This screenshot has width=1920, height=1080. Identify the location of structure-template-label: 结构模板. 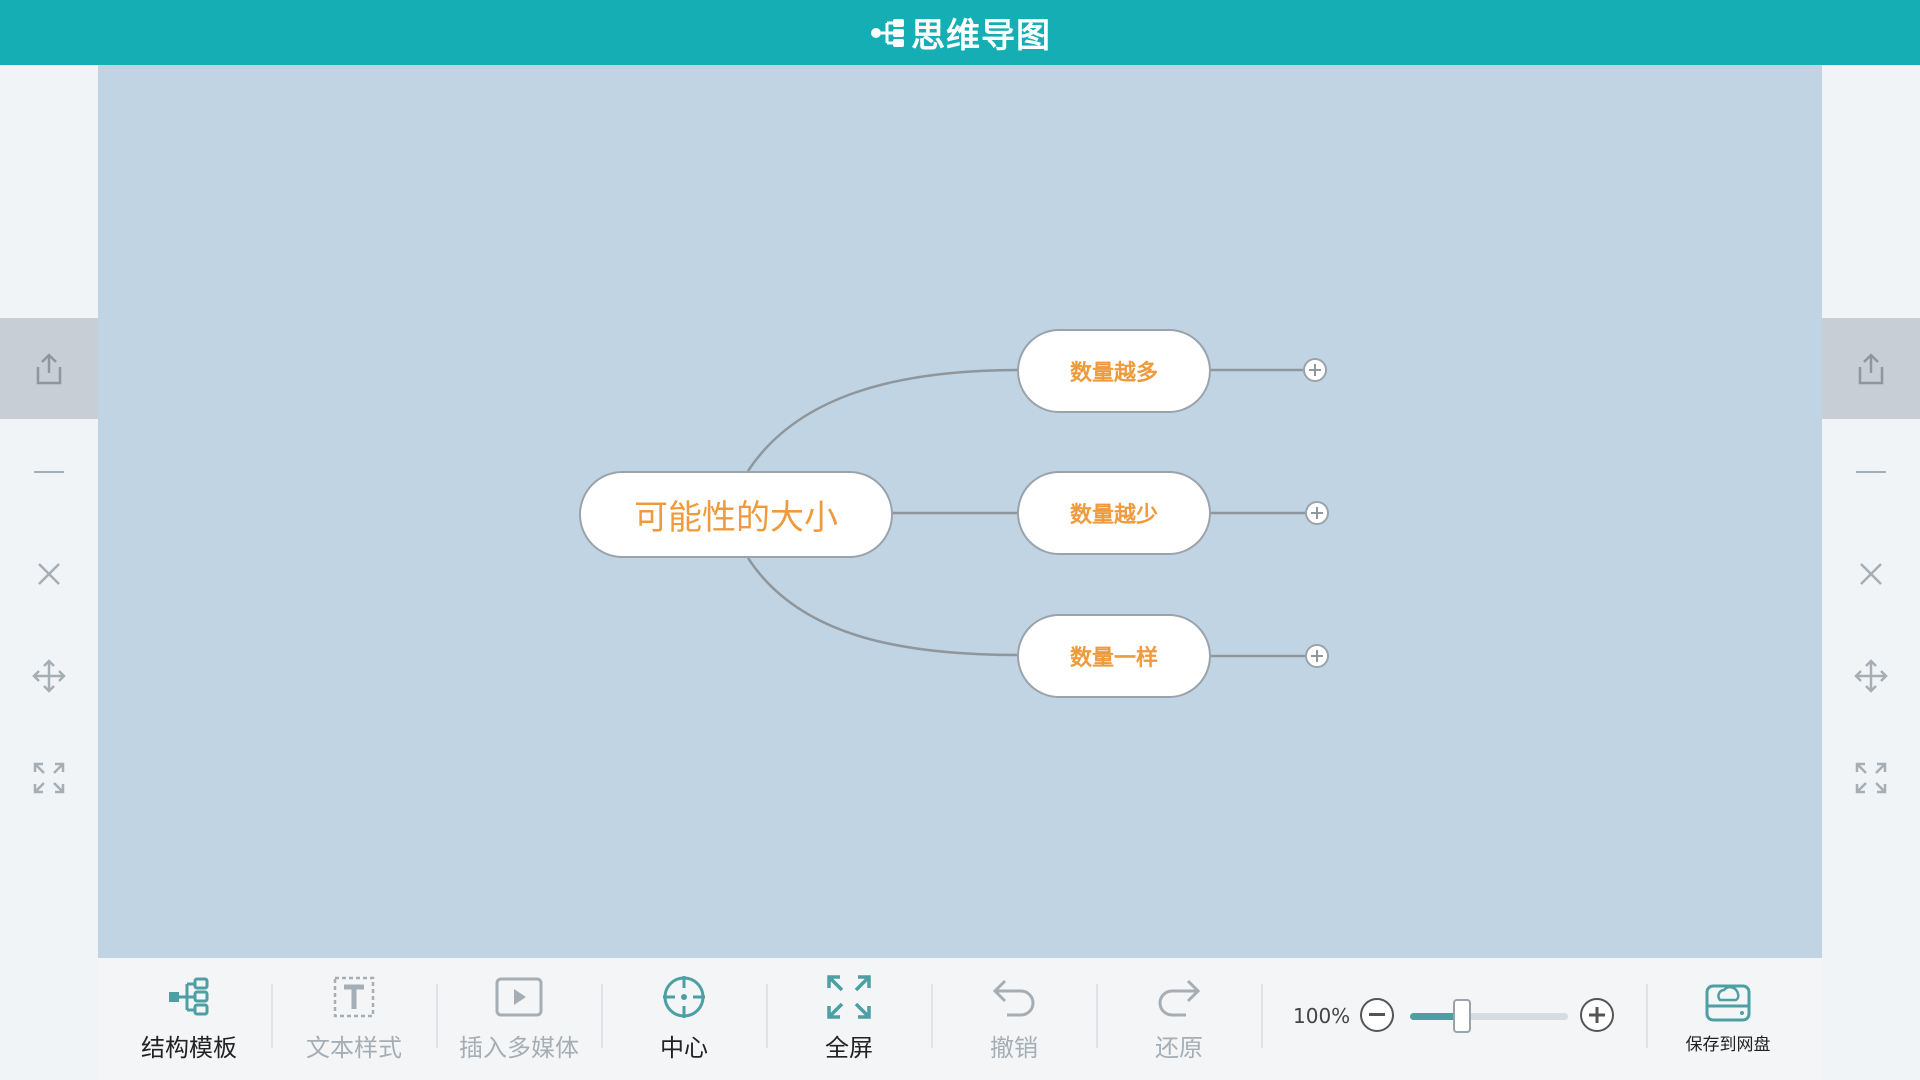
(189, 1048).